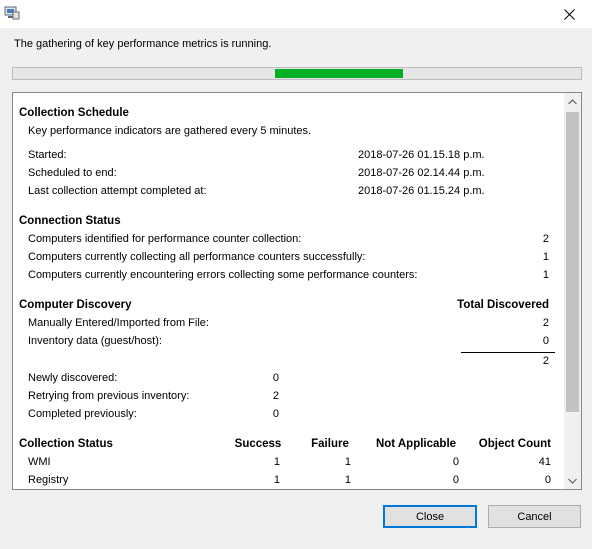  I want to click on col-object-count-header: Object Count, so click(514, 444).